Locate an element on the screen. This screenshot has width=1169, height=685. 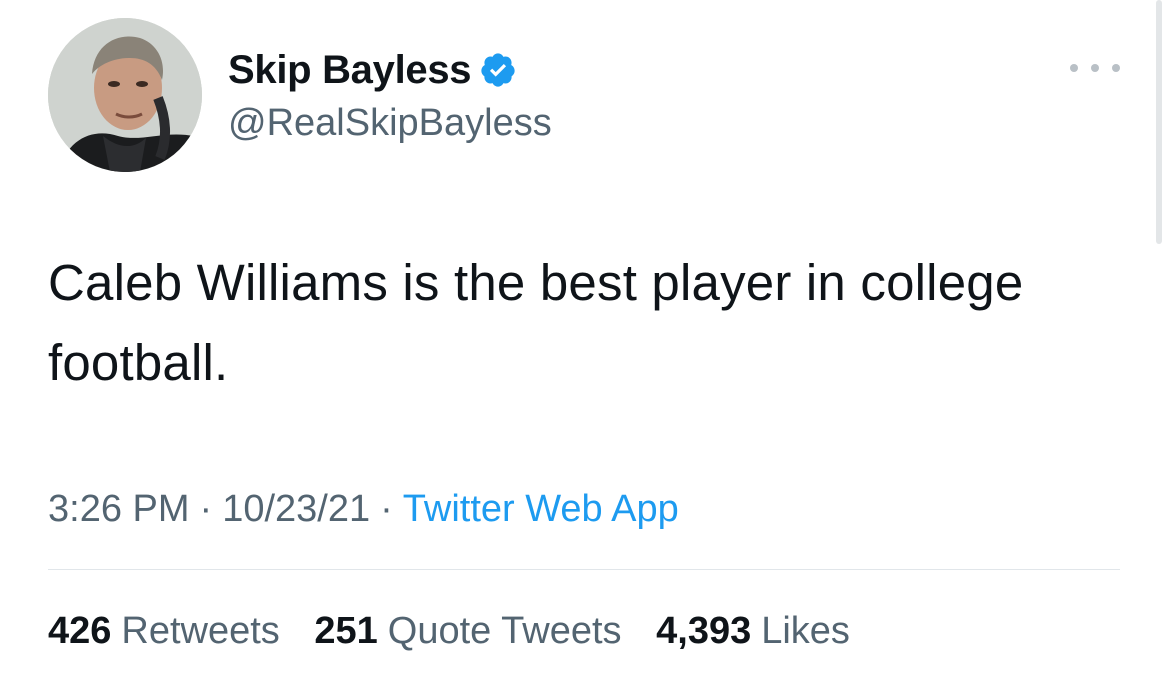
scrollbar is located at coordinates (1159, 122).